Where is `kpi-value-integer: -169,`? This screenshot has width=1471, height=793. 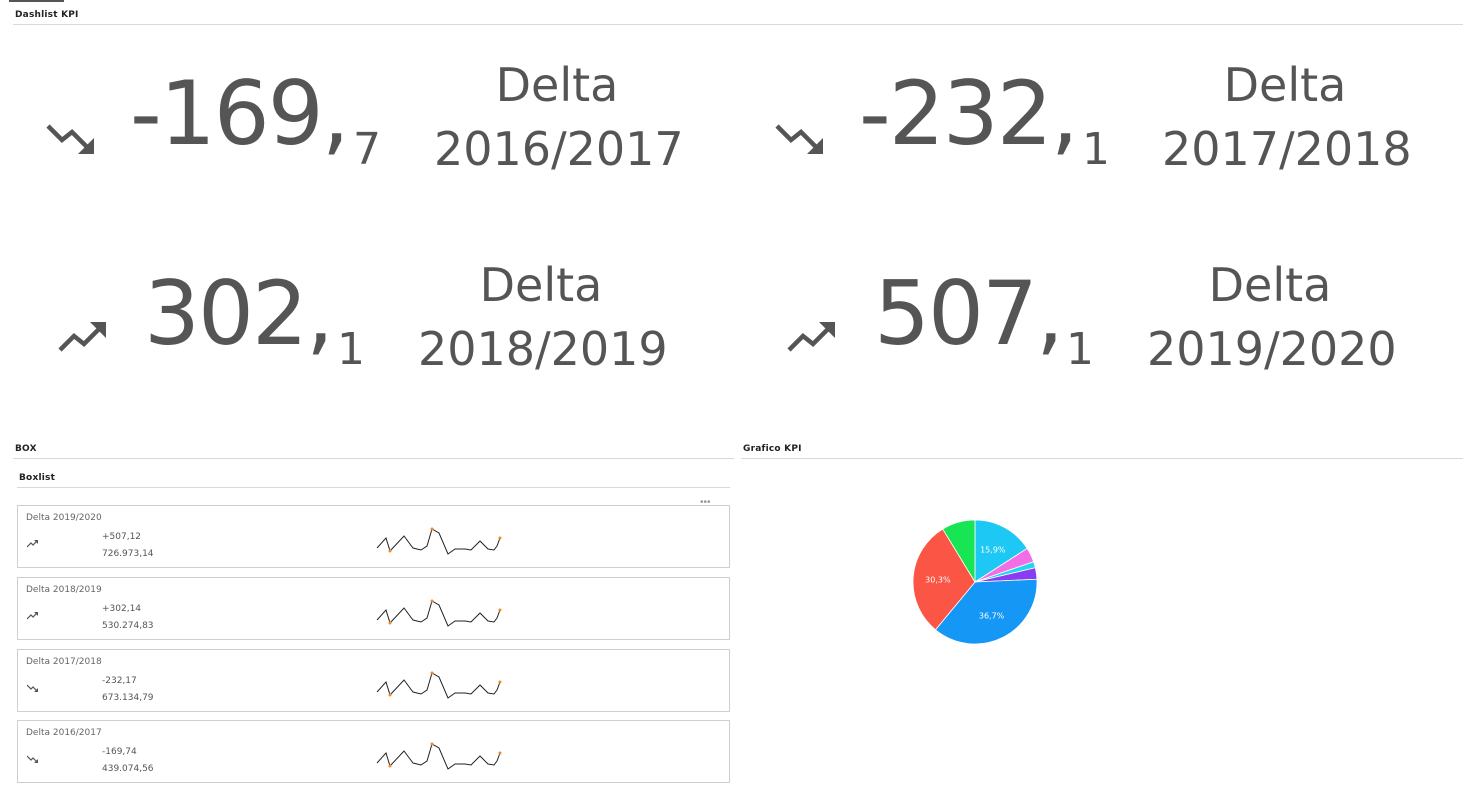 kpi-value-integer: -169, is located at coordinates (240, 113).